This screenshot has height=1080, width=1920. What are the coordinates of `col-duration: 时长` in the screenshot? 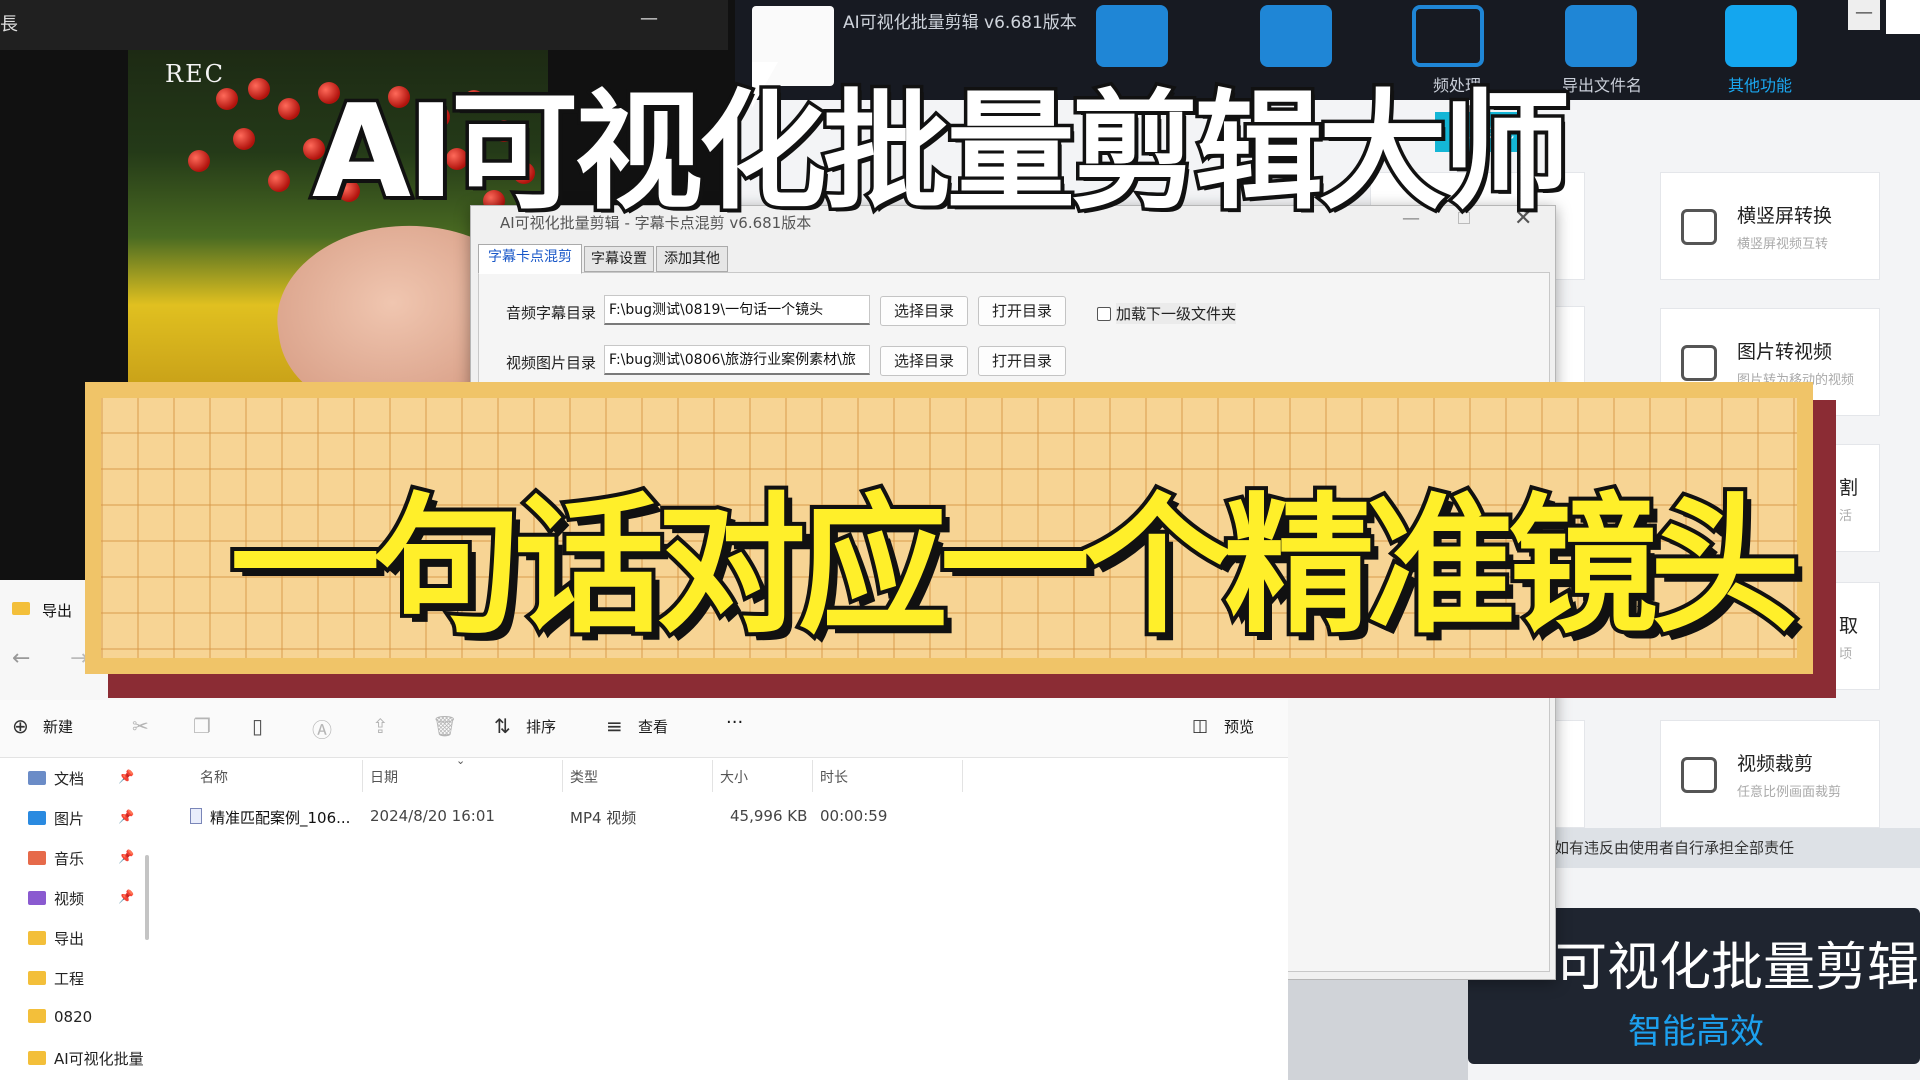 It's located at (834, 777).